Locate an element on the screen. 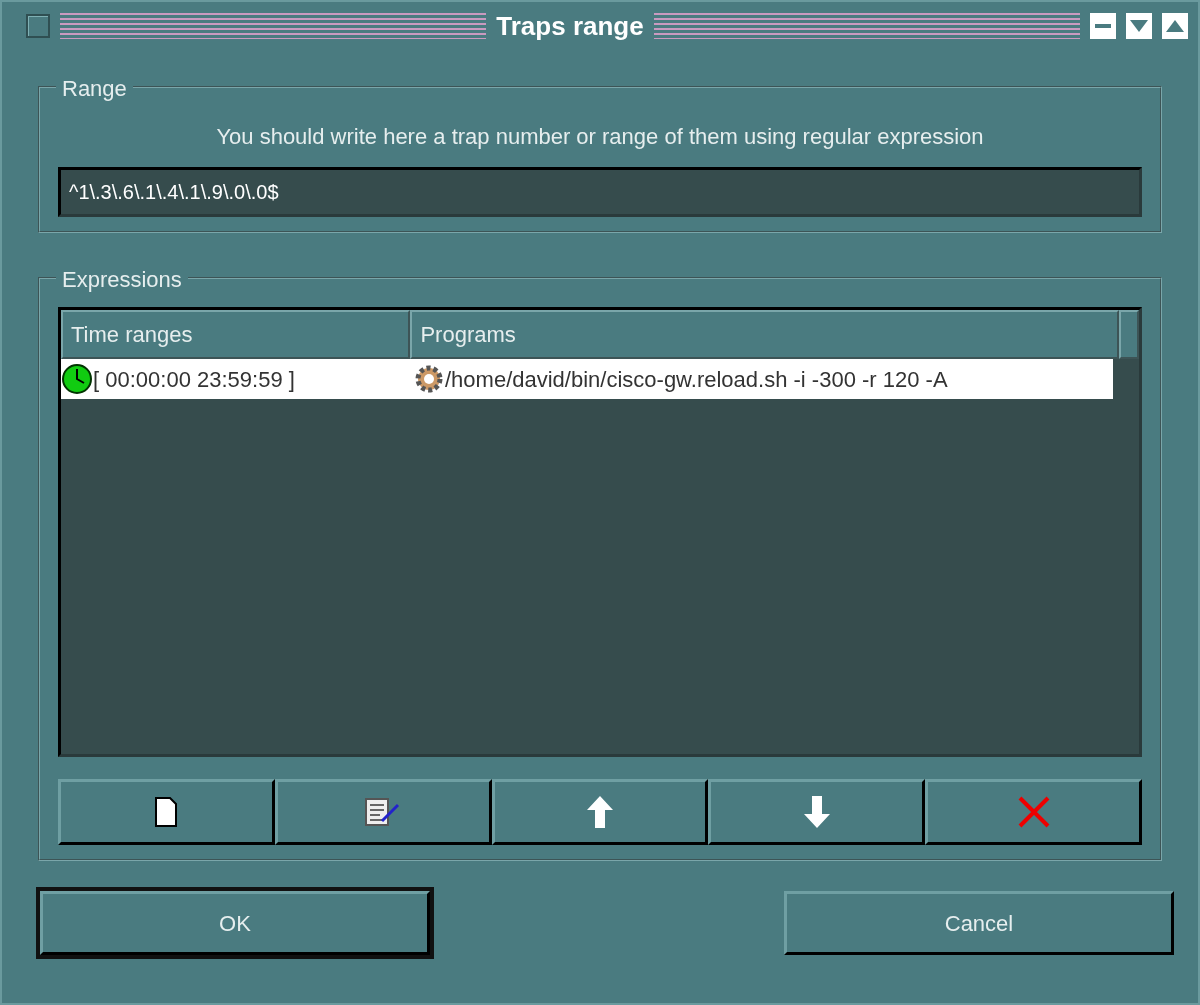 The width and height of the screenshot is (1200, 1005). down-arrow-button is located at coordinates (817, 812).